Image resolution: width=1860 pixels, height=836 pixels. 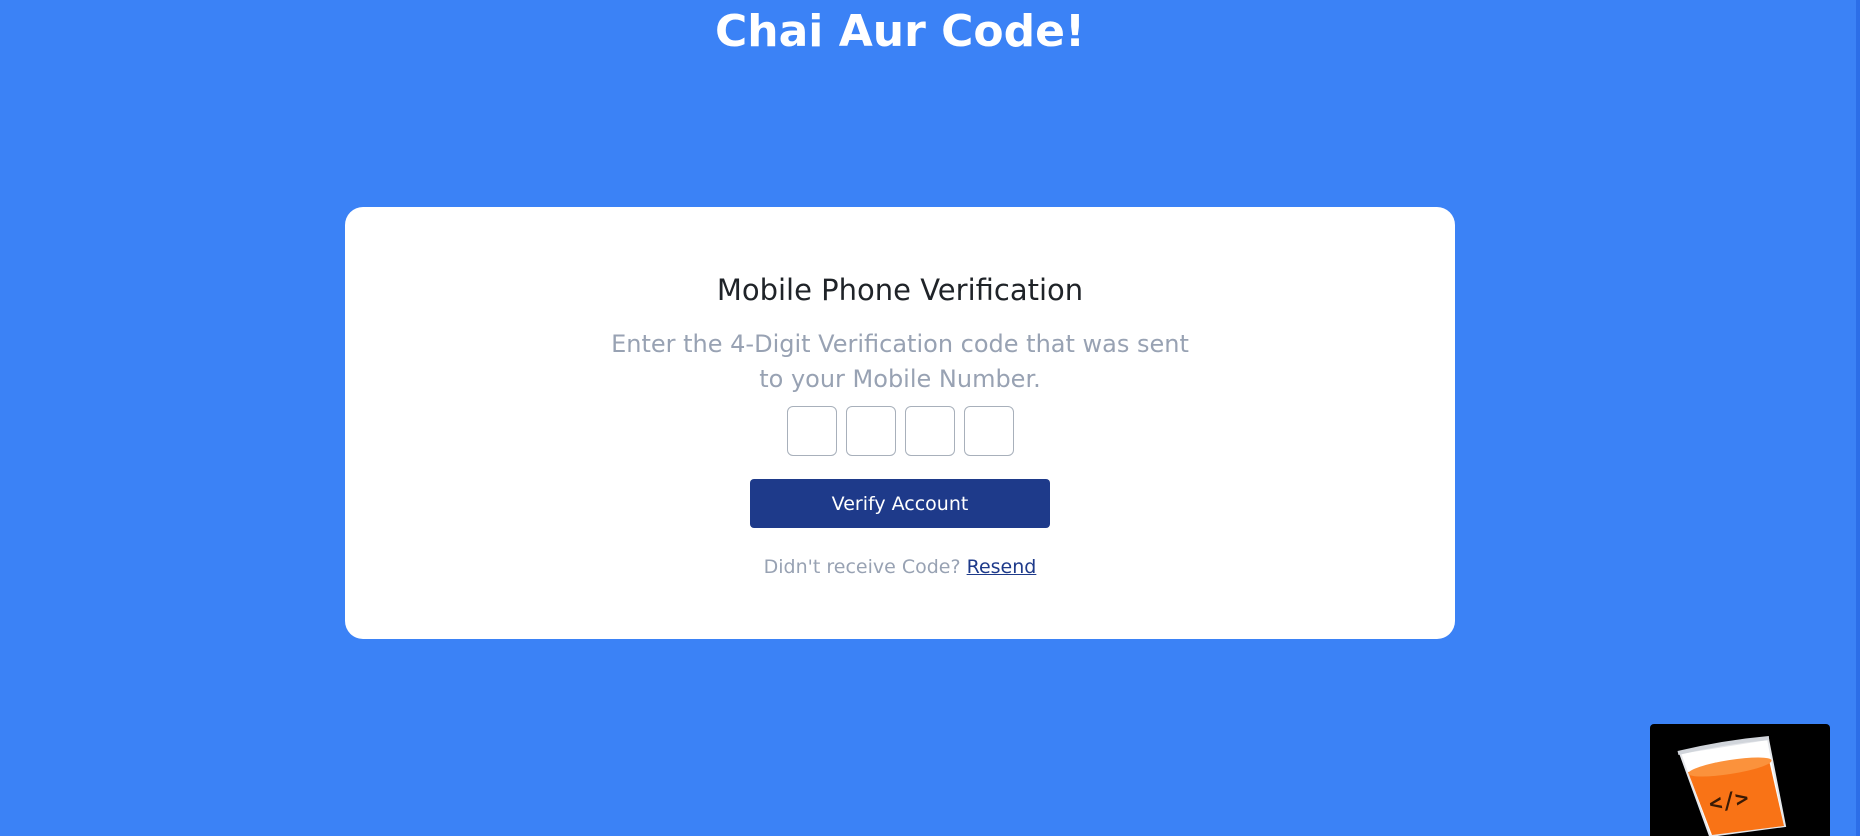 I want to click on chai-aur-code-logo: </>, so click(x=1740, y=780).